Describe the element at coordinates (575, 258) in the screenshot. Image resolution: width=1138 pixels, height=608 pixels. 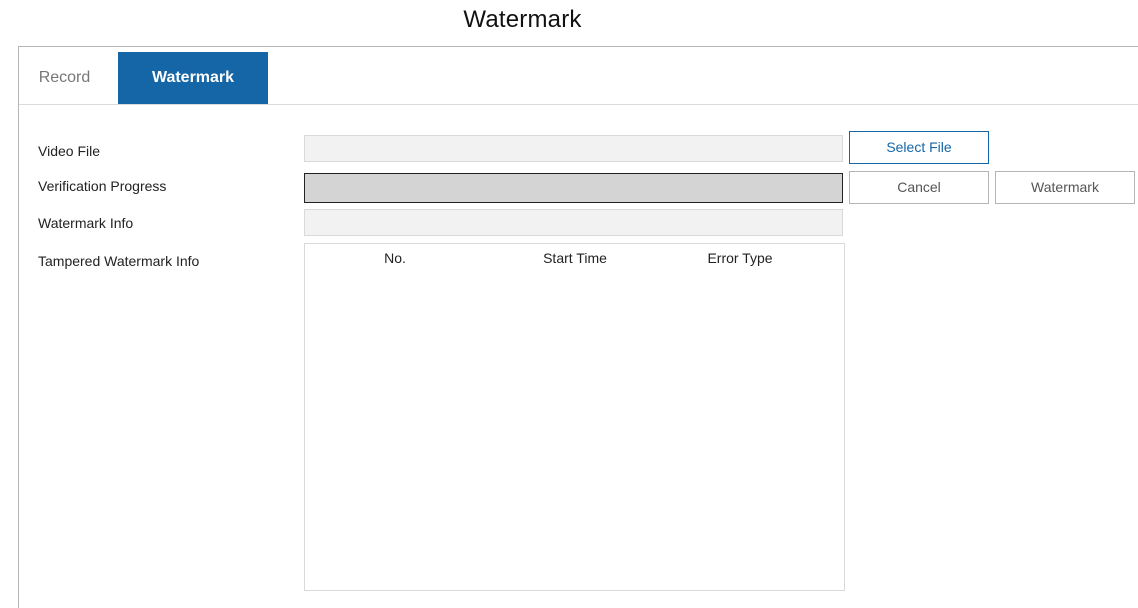
I see `column-header-start-time: Start Time` at that location.